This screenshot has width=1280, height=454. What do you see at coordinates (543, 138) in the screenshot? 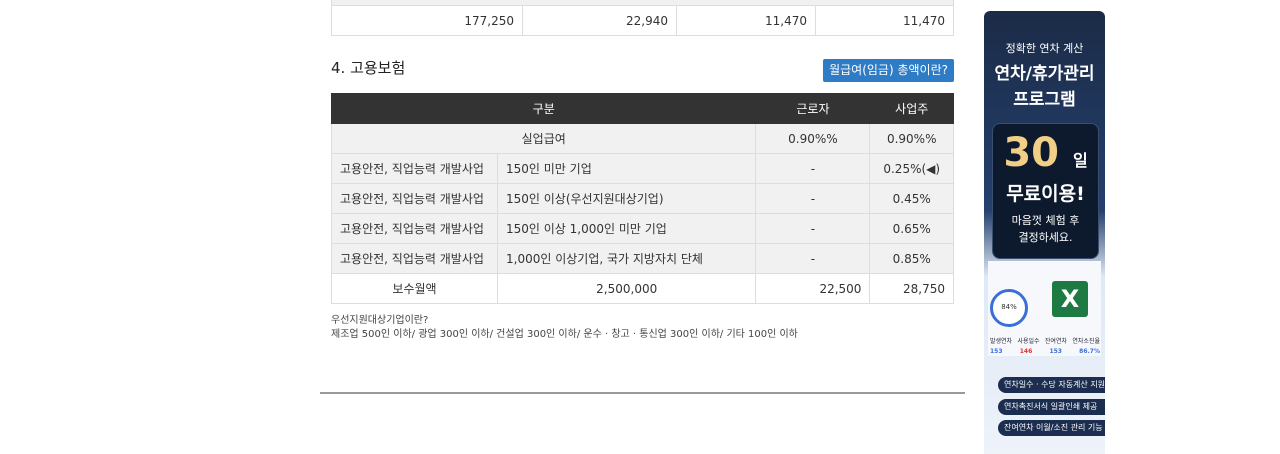
I see `category-cell: 실업급여` at bounding box center [543, 138].